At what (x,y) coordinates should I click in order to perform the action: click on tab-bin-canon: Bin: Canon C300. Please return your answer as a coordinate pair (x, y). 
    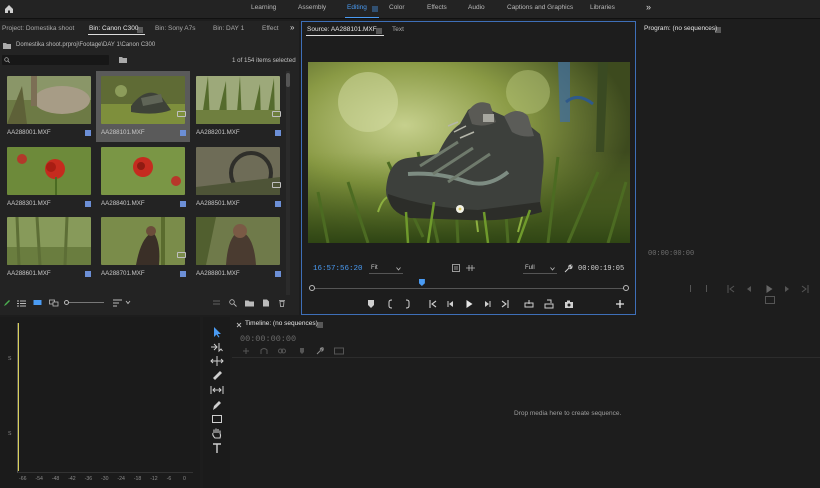
    Looking at the image, I should click on (114, 28).